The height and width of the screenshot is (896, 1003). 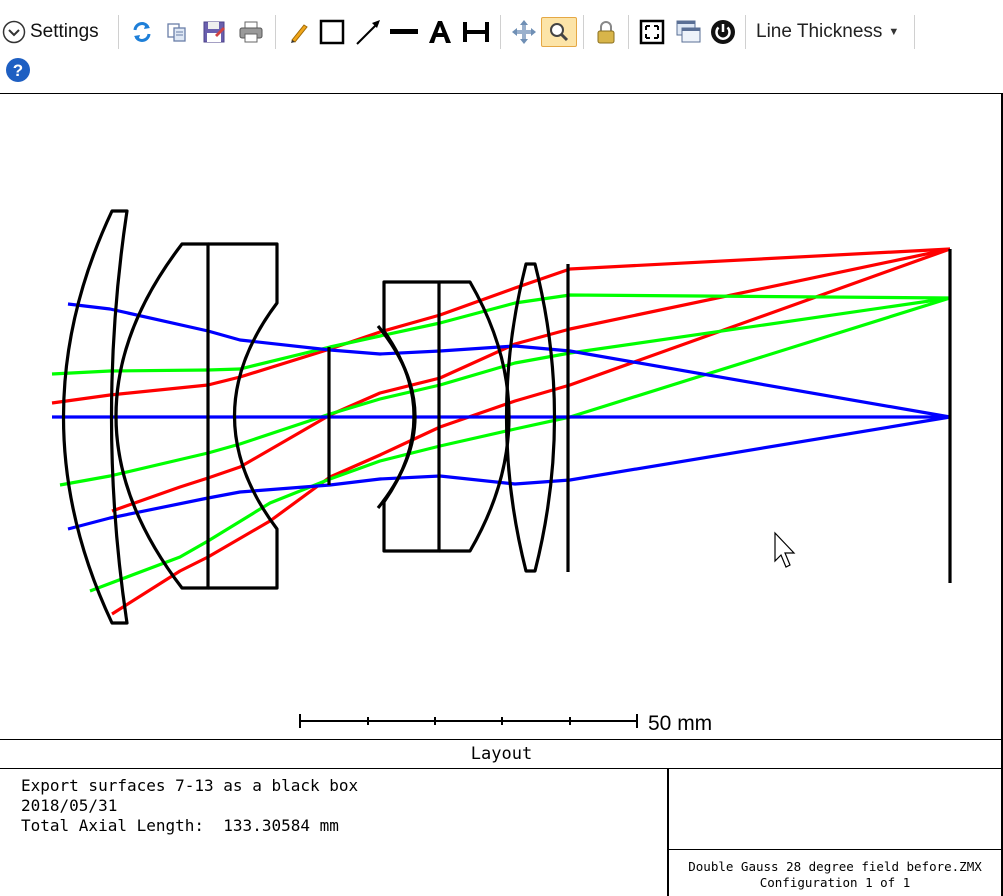 I want to click on rectangle-icon, so click(x=332, y=32).